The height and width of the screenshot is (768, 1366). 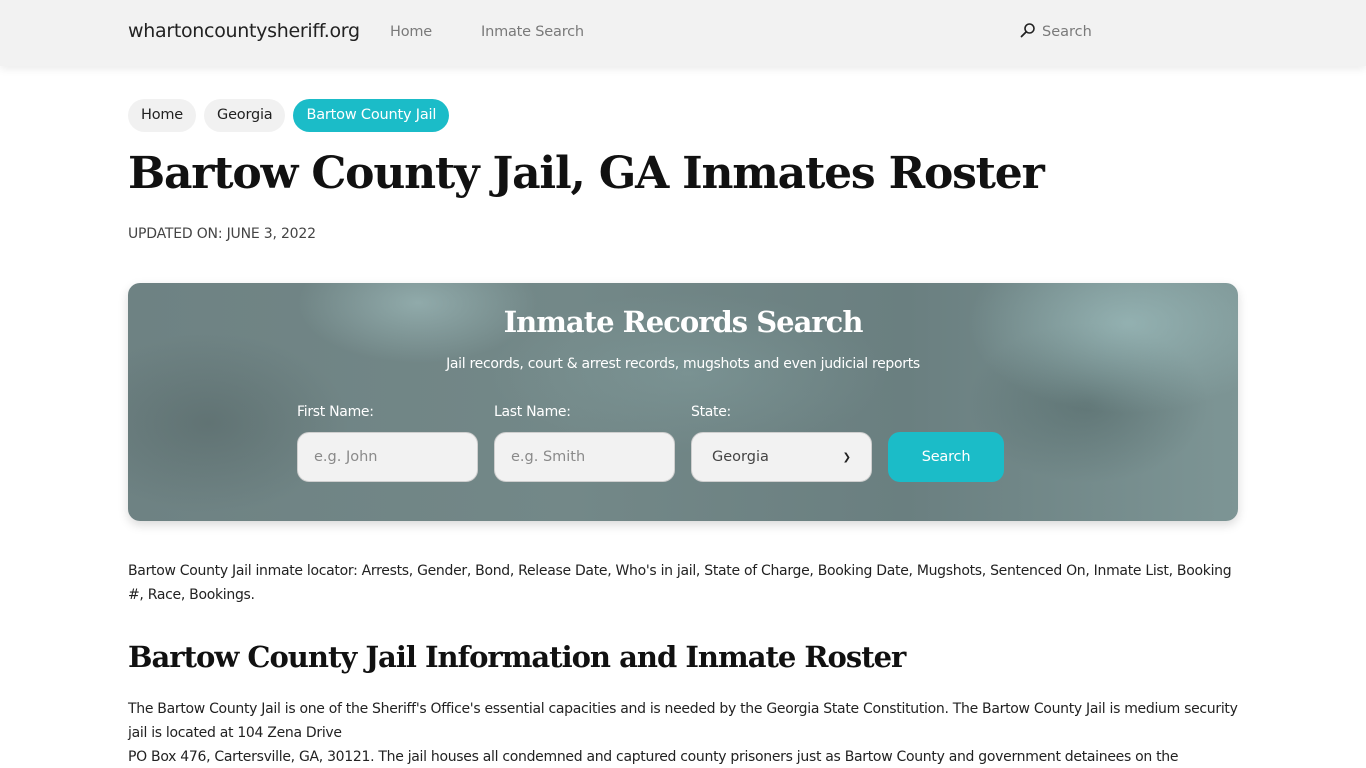 I want to click on breadcrumb-georgia: Georgia, so click(x=245, y=115).